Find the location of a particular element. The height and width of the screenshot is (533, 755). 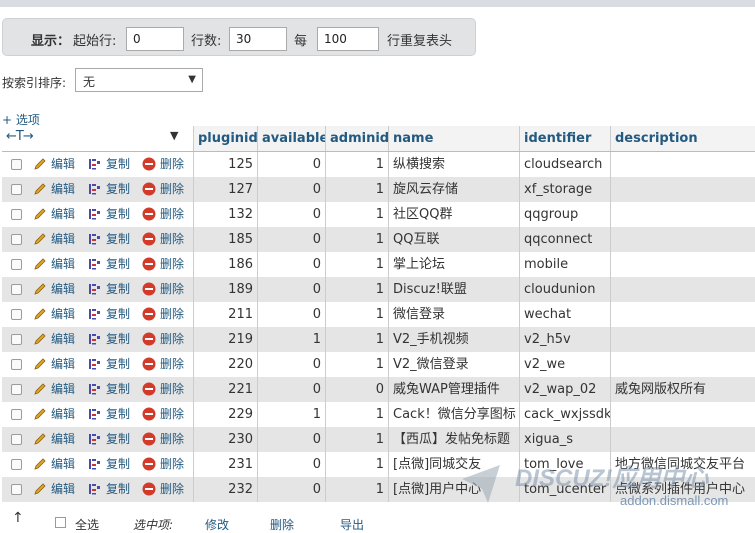

cell-description is located at coordinates (682, 414).